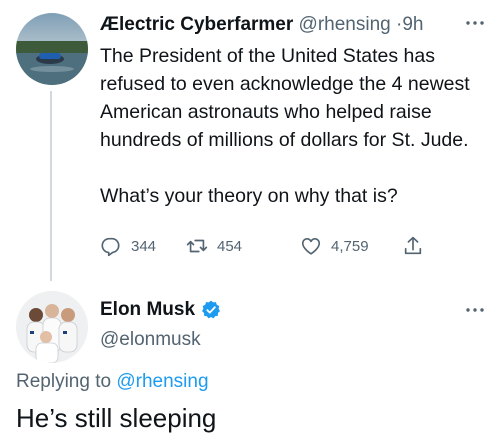 This screenshot has width=500, height=448. I want to click on retweet-icon, so click(197, 246).